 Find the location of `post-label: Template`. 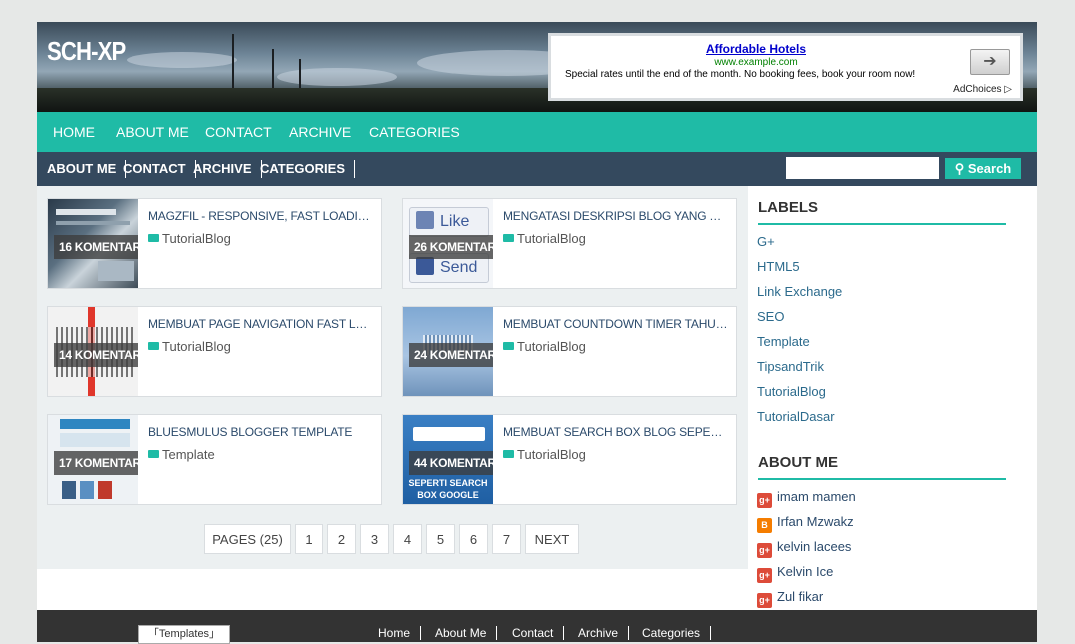

post-label: Template is located at coordinates (181, 454).